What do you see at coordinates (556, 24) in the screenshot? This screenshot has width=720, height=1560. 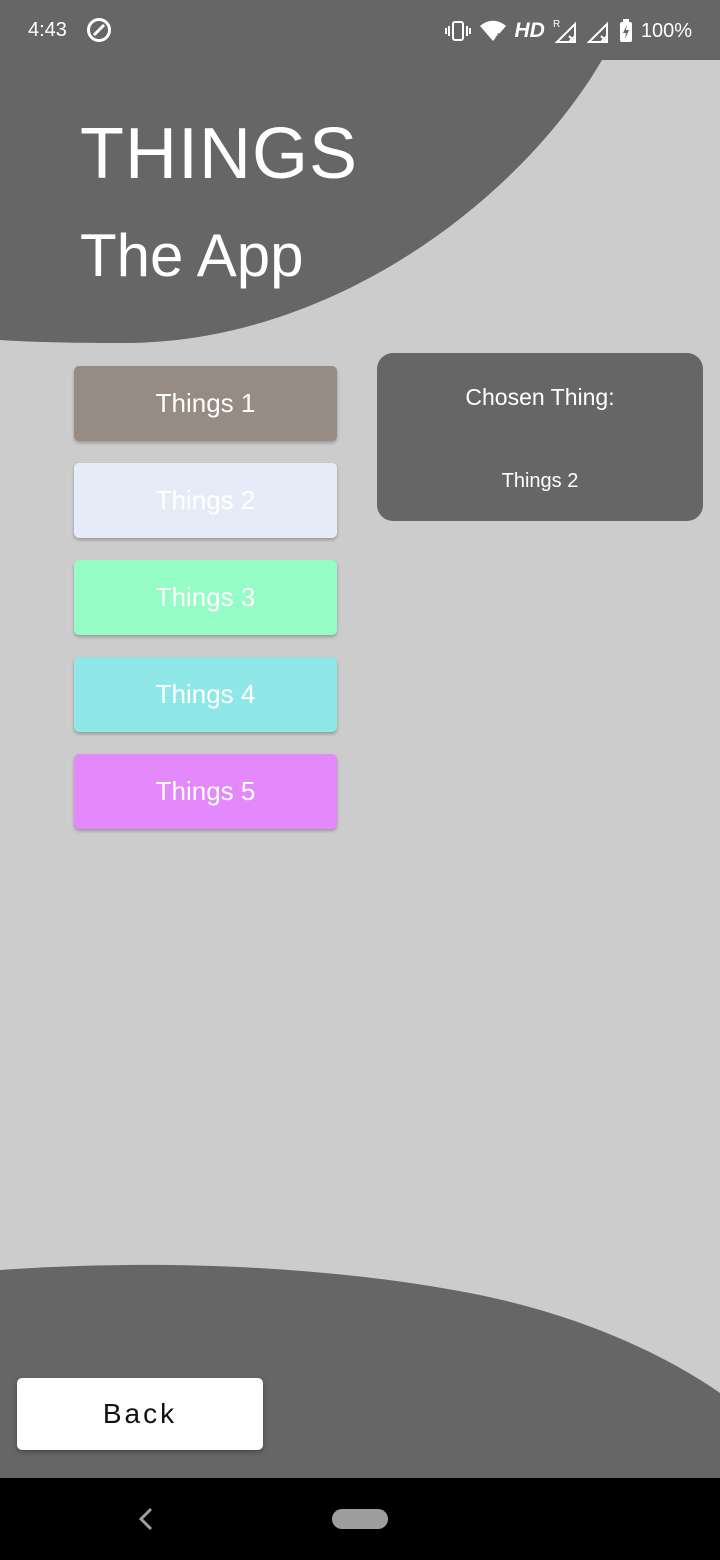 I see `svg-text: R` at bounding box center [556, 24].